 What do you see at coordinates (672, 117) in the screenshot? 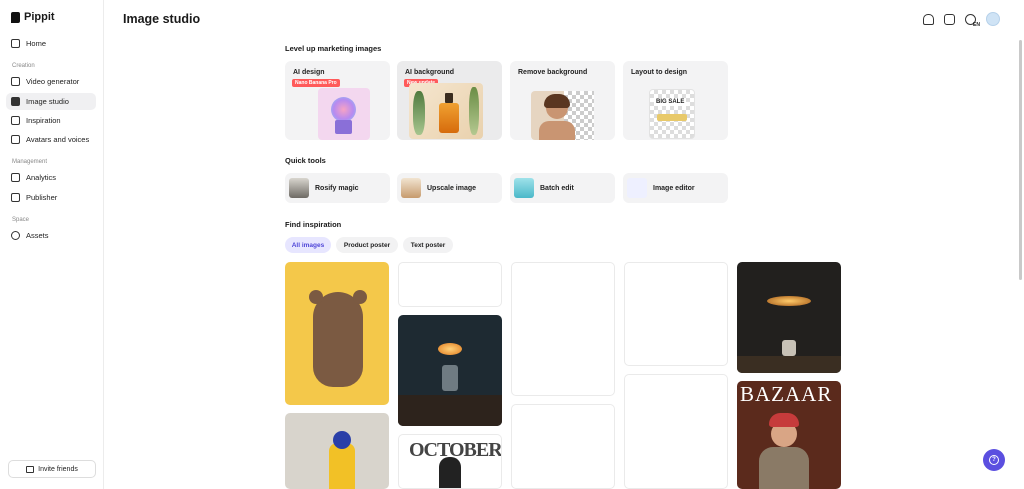
I see `sofa-icon` at bounding box center [672, 117].